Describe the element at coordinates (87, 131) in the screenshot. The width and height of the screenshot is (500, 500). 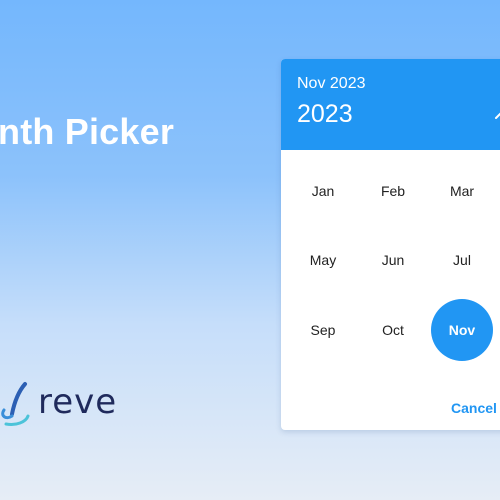
I see `page-title: nth Picker` at that location.